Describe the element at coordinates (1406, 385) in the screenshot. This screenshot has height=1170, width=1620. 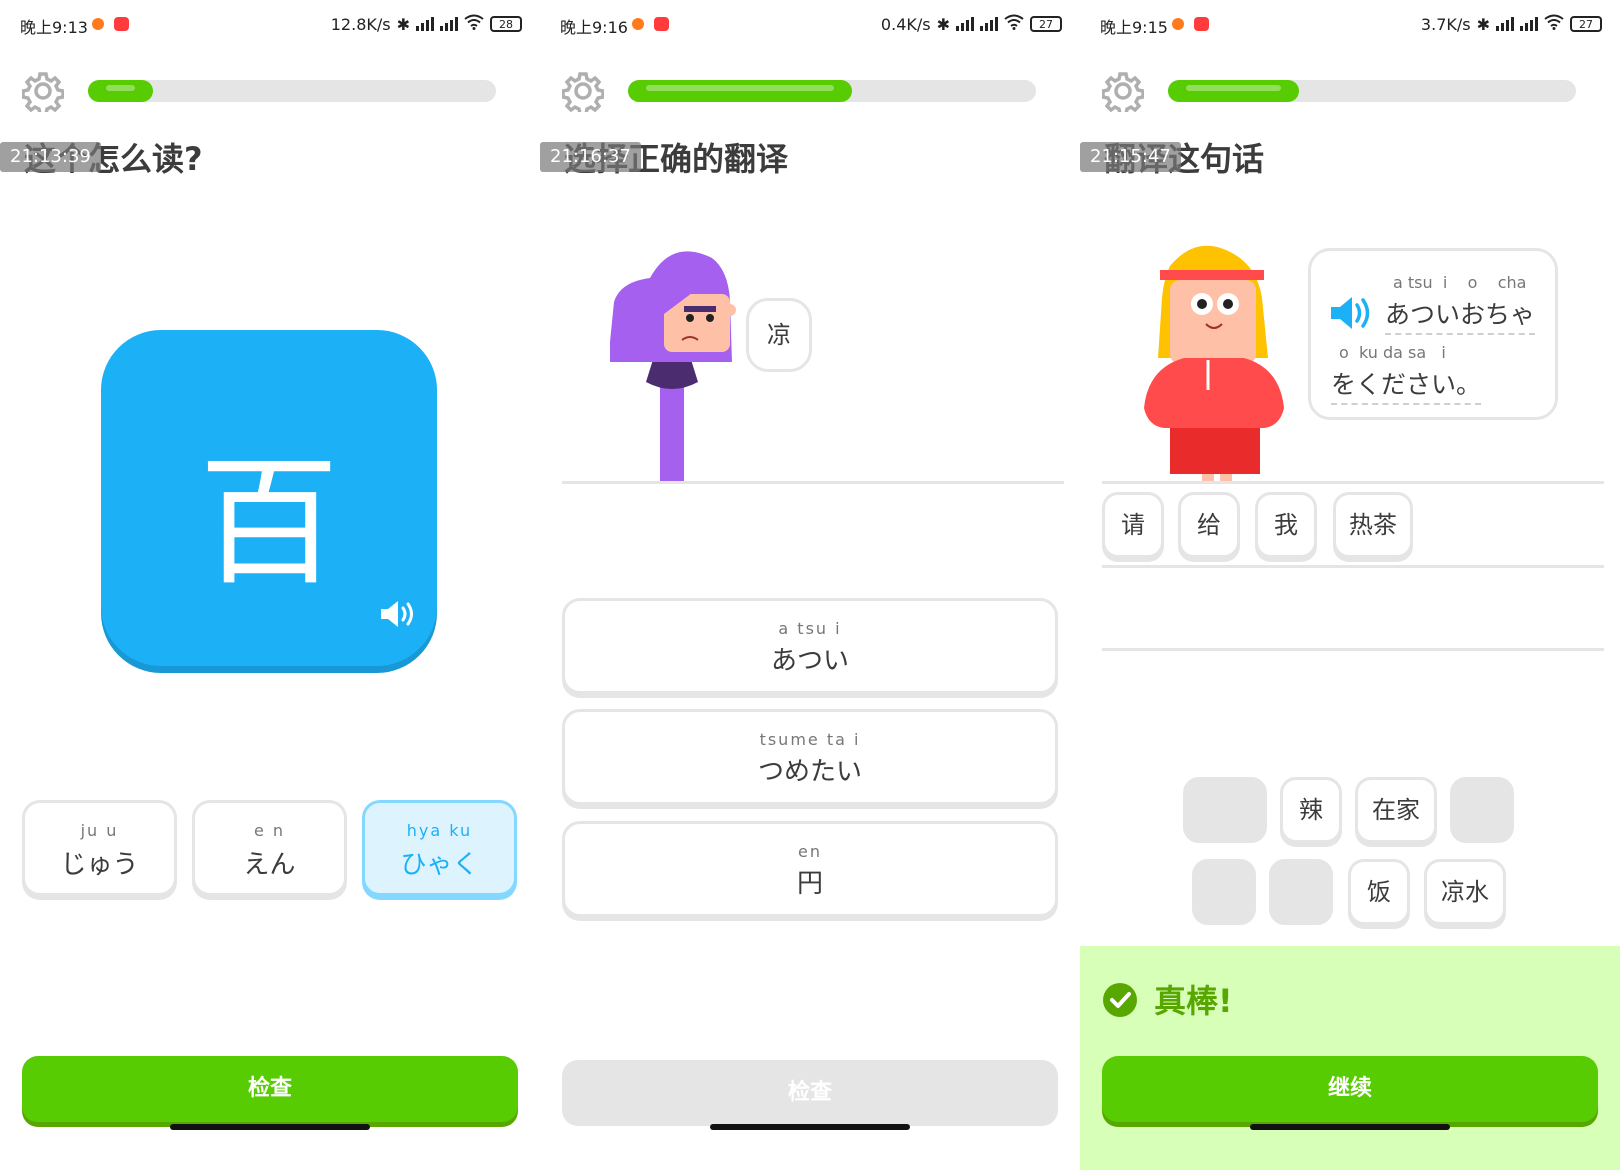
I see `bubble-line2: をください。` at that location.